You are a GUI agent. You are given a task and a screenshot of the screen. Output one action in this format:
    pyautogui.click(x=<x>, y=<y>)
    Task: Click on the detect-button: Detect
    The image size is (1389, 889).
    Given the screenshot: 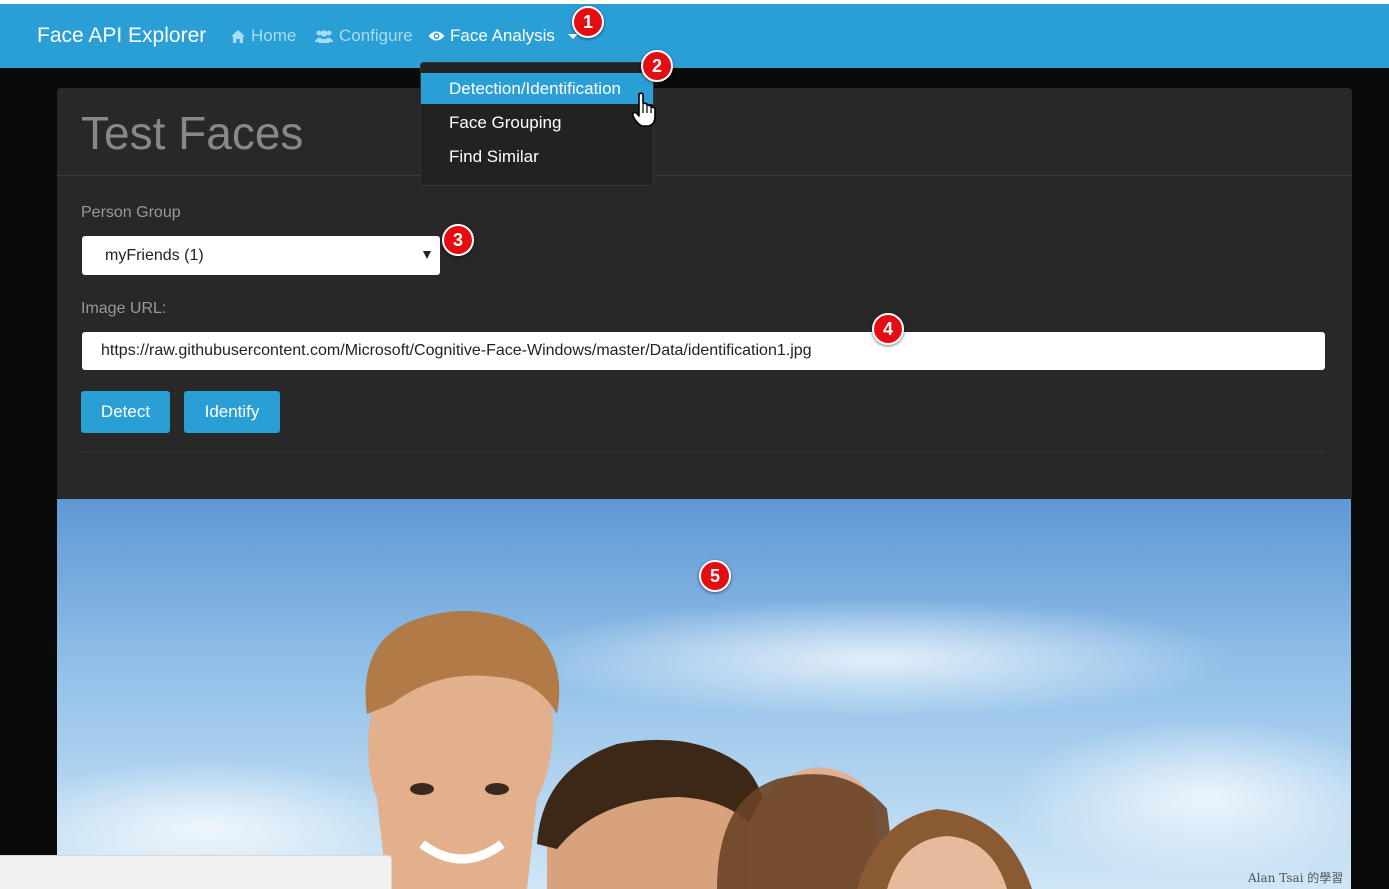 What is the action you would take?
    pyautogui.click(x=125, y=412)
    